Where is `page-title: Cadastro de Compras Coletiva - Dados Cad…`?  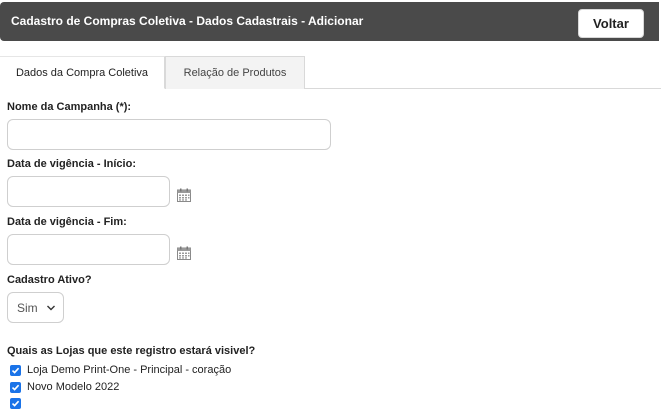 page-title: Cadastro de Compras Coletiva - Dados Cad… is located at coordinates (187, 21).